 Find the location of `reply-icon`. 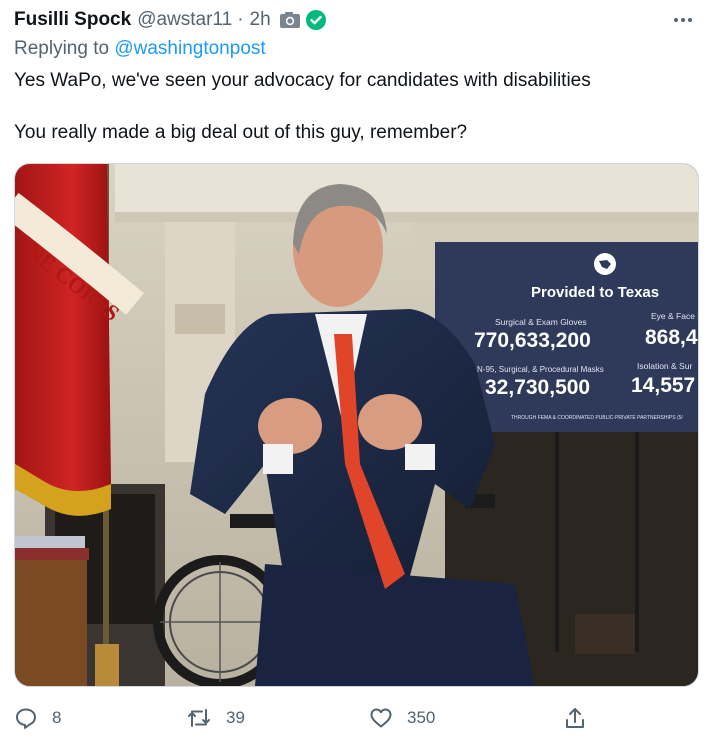

reply-icon is located at coordinates (26, 718).